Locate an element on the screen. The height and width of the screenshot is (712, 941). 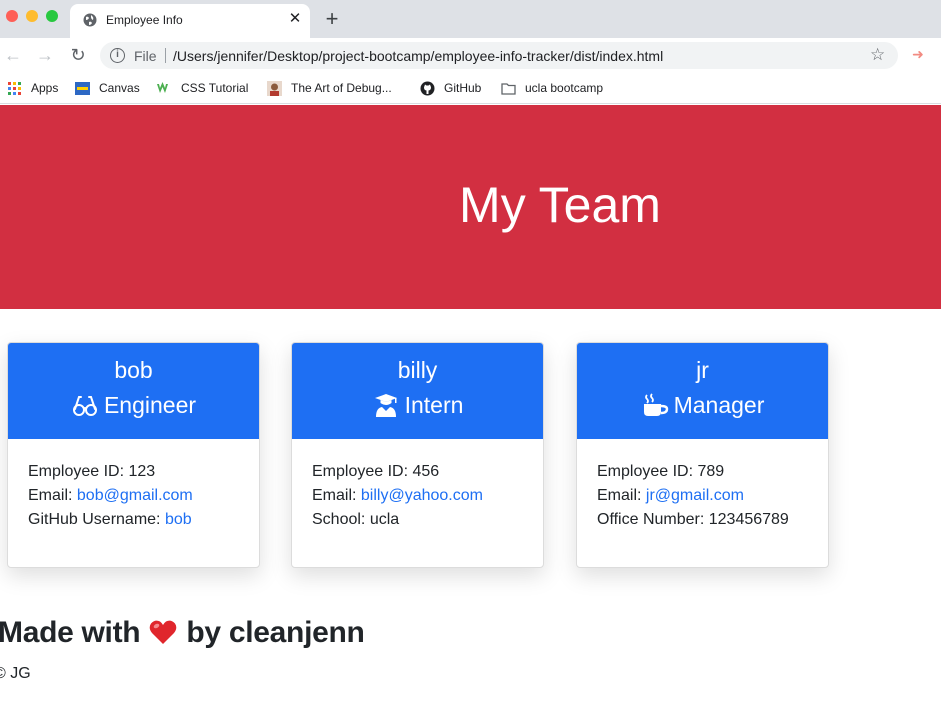
email-link: jr@gmail.com is located at coordinates (695, 495).